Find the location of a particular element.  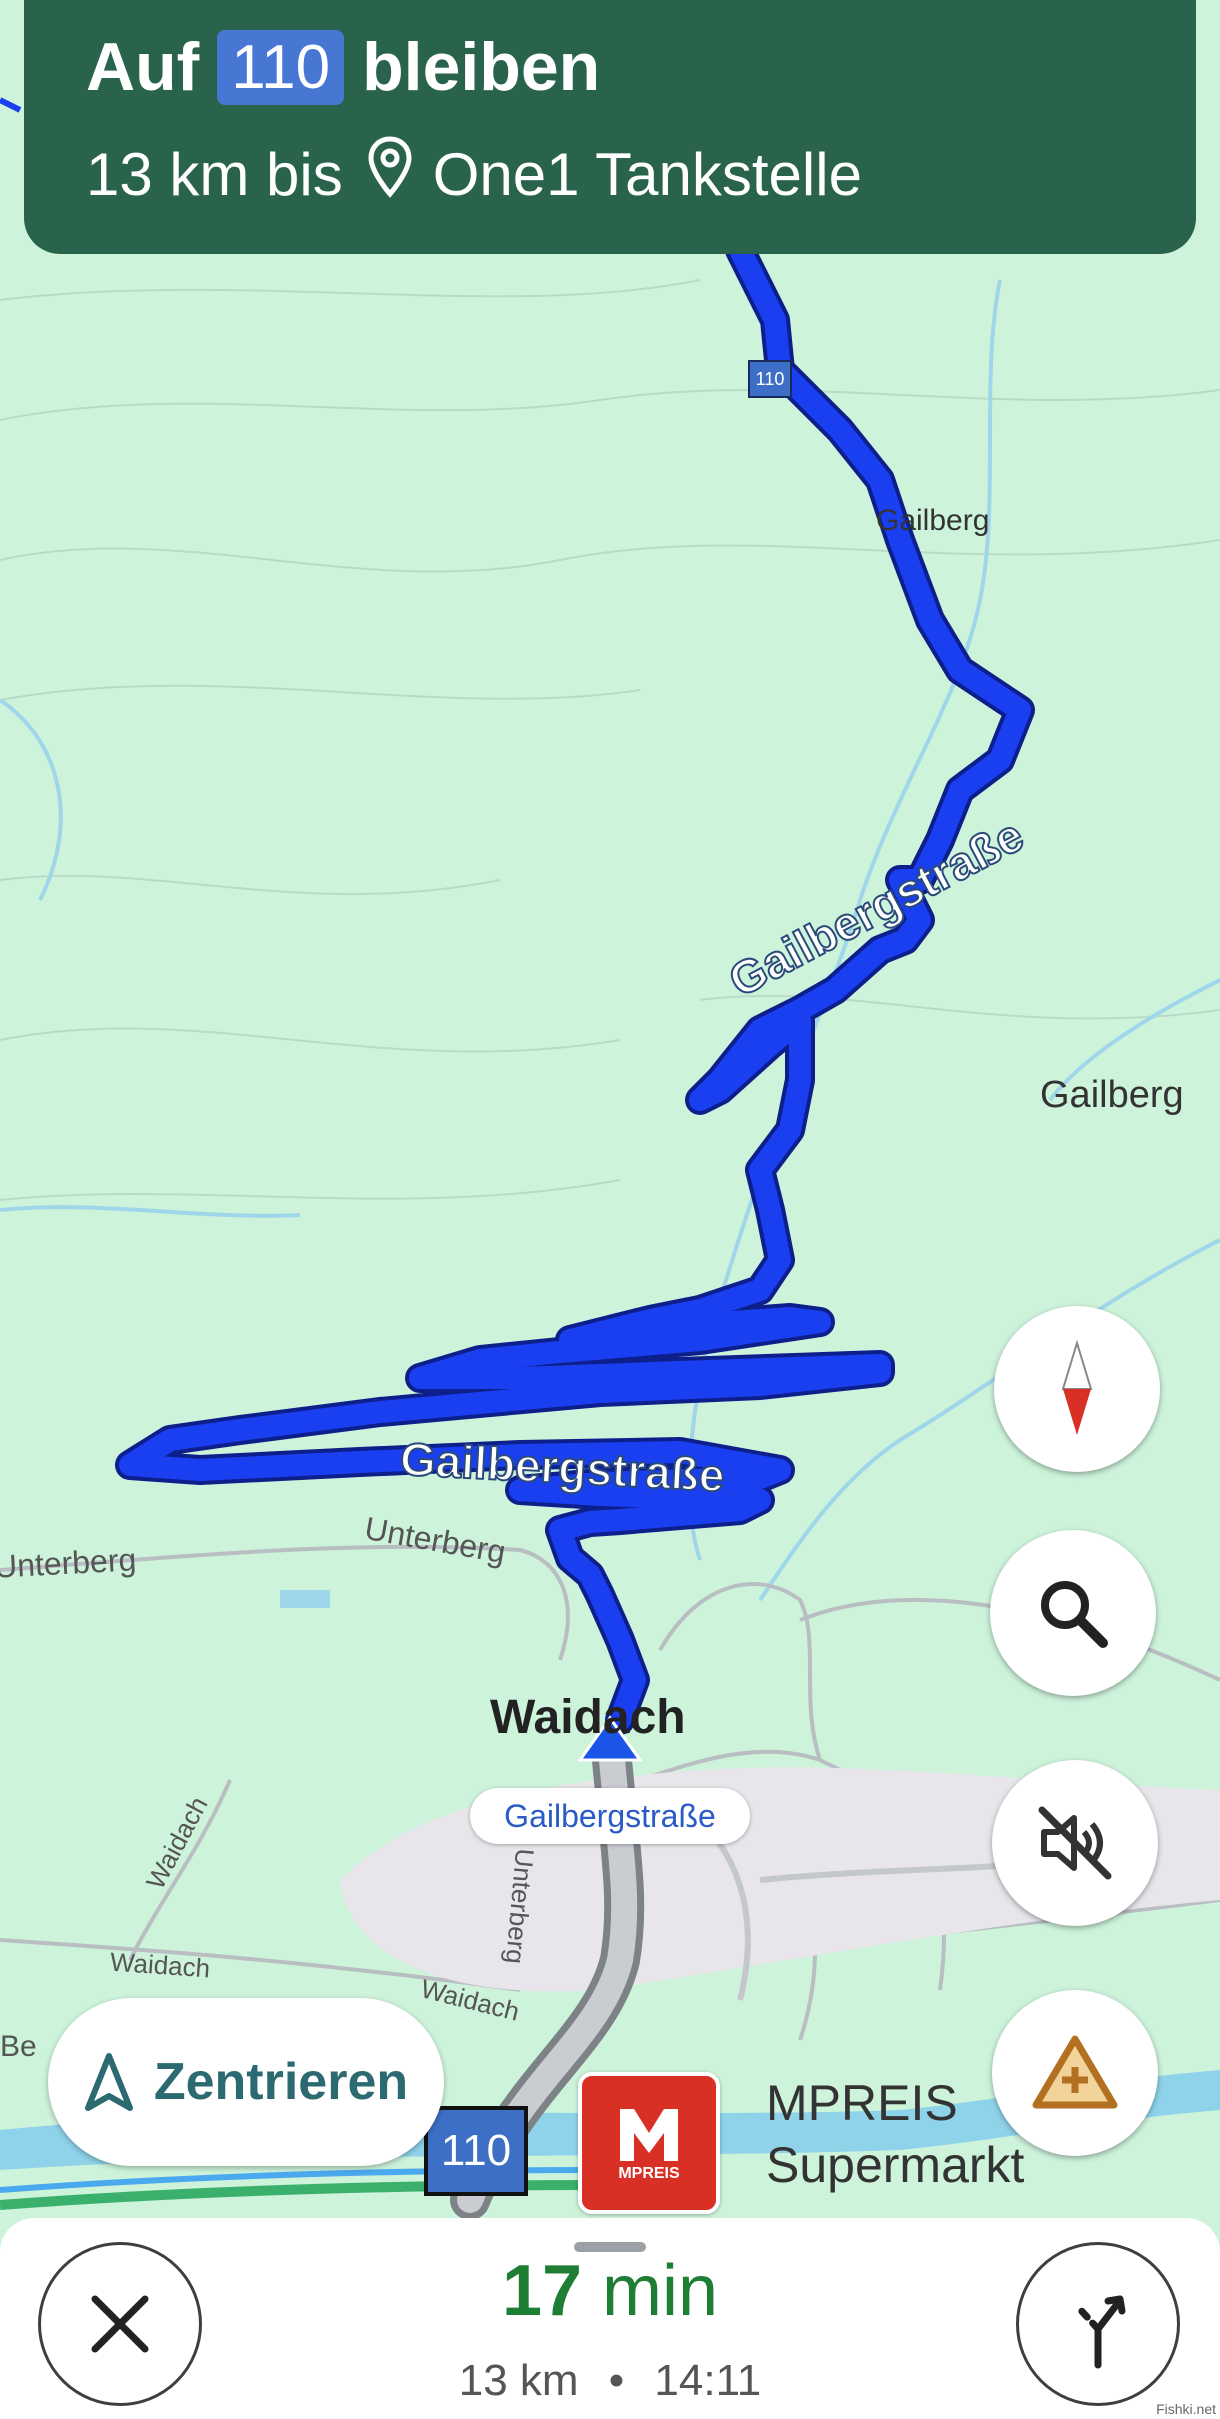

eta-value: 17 is located at coordinates (542, 2291).